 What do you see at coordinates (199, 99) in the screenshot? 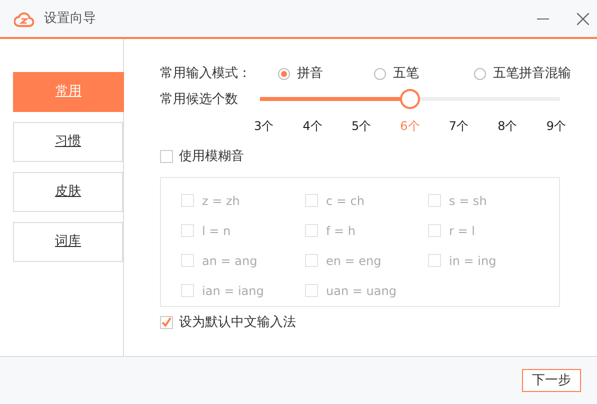
I see `slider-label: 常用候选个数` at bounding box center [199, 99].